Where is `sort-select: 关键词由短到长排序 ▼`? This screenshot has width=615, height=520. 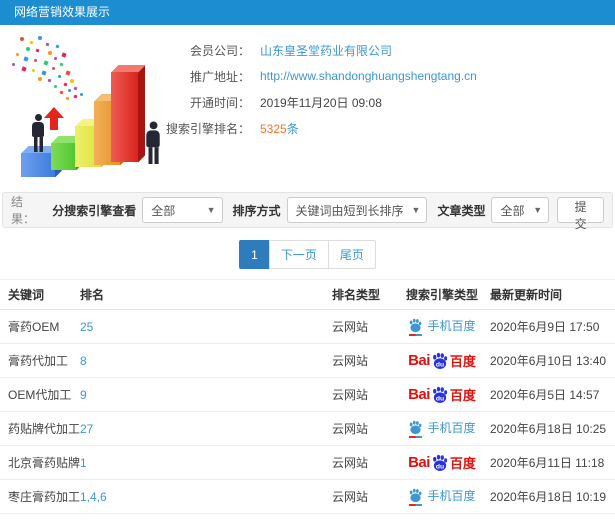
sort-select: 关键词由短到长排序 ▼ is located at coordinates (357, 210).